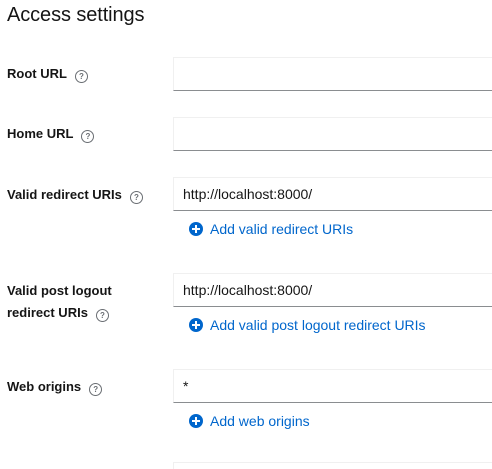 This screenshot has height=469, width=492. What do you see at coordinates (332, 290) in the screenshot?
I see `valid-post-logout-redirect-uri-input` at bounding box center [332, 290].